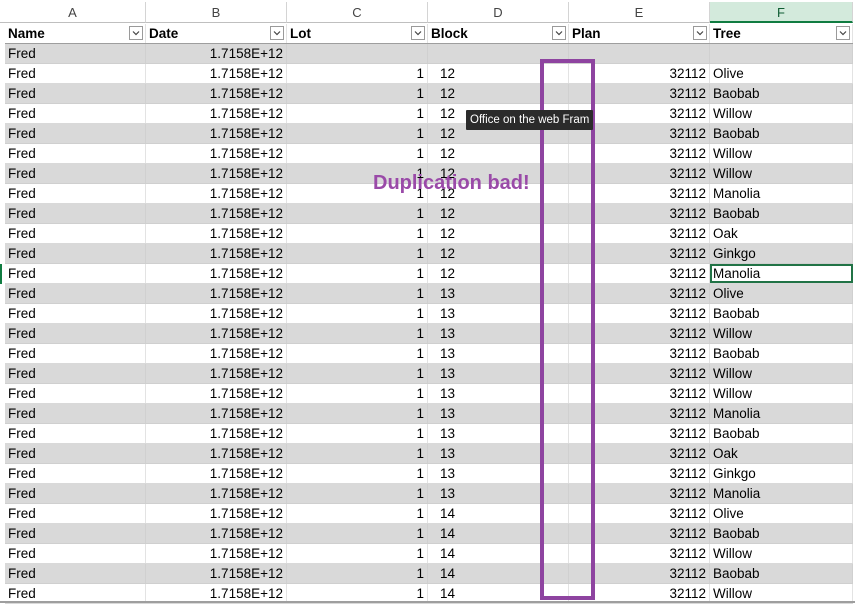 The width and height of the screenshot is (855, 606). Describe the element at coordinates (498, 33) in the screenshot. I see `header-cell-block: Block` at that location.